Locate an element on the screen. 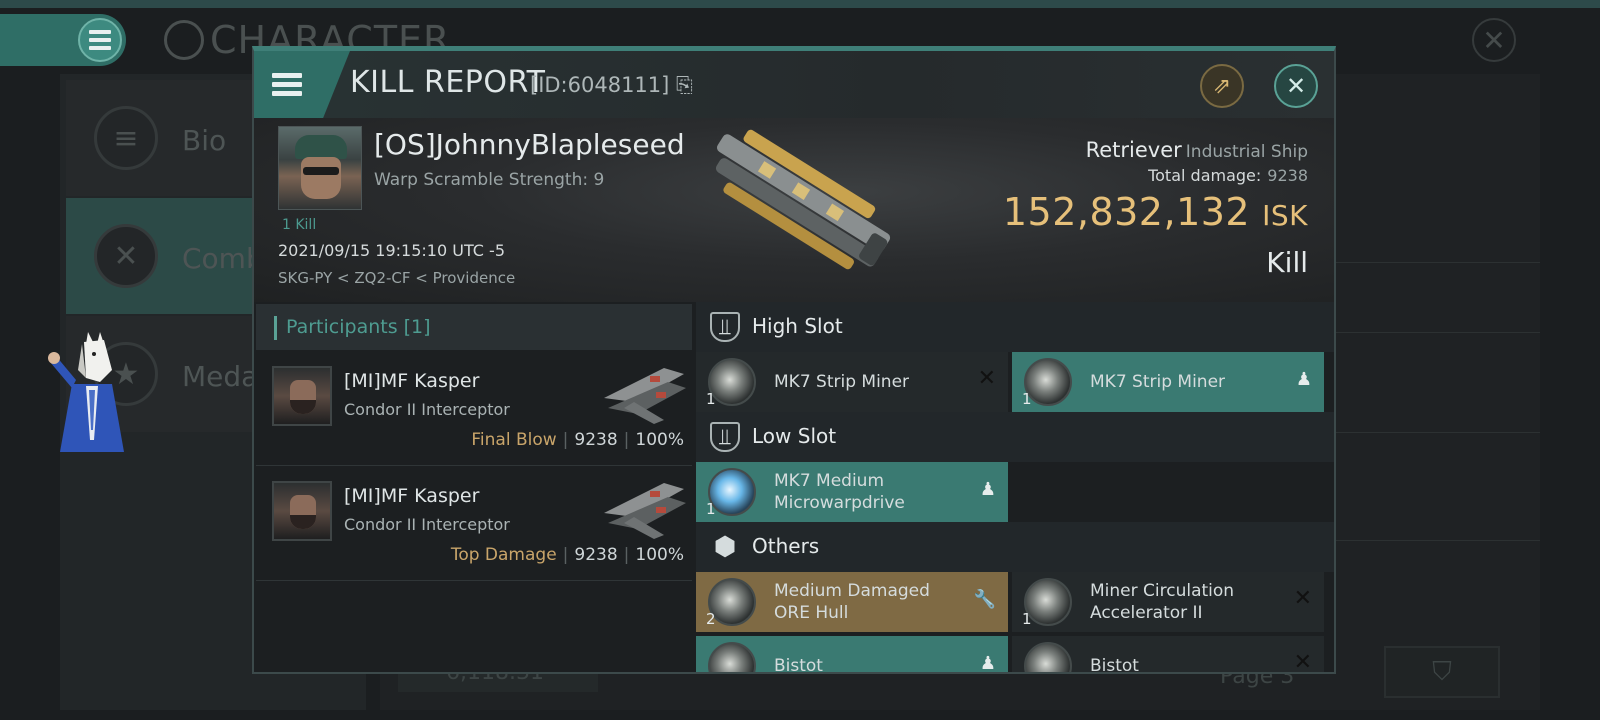  copy-icon: ⎘ is located at coordinates (684, 85).